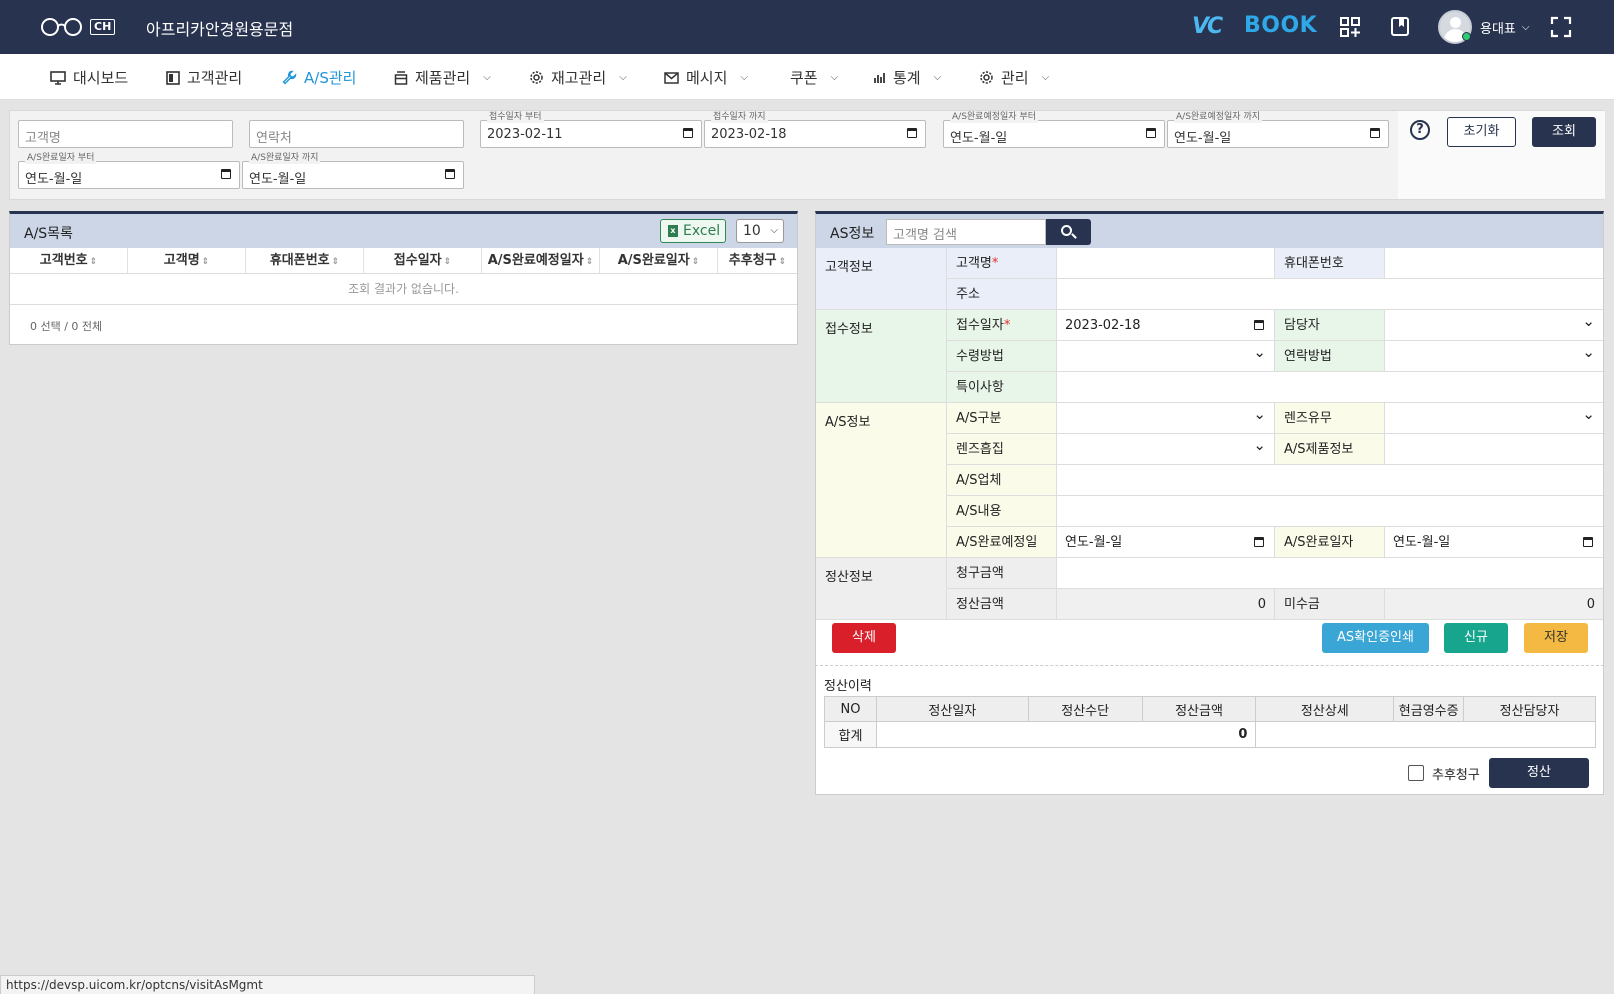 This screenshot has width=1614, height=994. What do you see at coordinates (89, 77) in the screenshot?
I see `menu-dashboard: 대시보드` at bounding box center [89, 77].